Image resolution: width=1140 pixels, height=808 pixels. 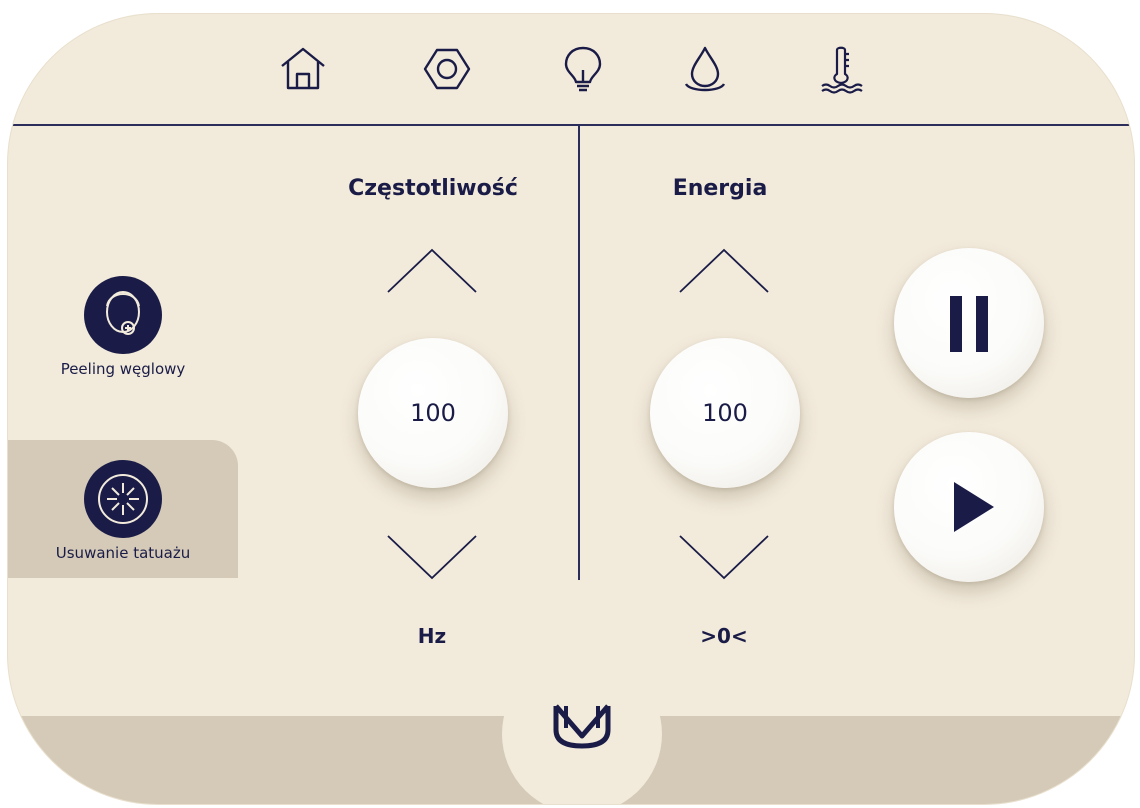 What do you see at coordinates (705, 69) in the screenshot?
I see `water-drop-icon` at bounding box center [705, 69].